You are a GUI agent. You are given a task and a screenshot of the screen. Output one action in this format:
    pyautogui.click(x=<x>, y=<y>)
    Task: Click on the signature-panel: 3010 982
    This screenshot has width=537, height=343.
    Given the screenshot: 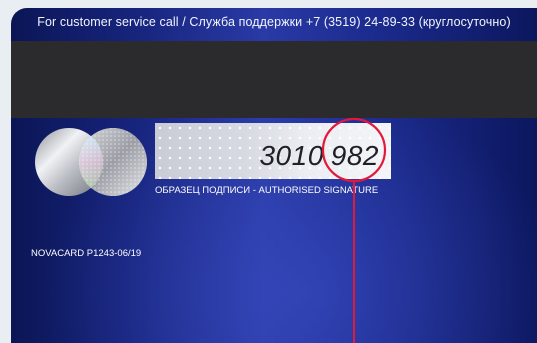 What is the action you would take?
    pyautogui.click(x=273, y=151)
    